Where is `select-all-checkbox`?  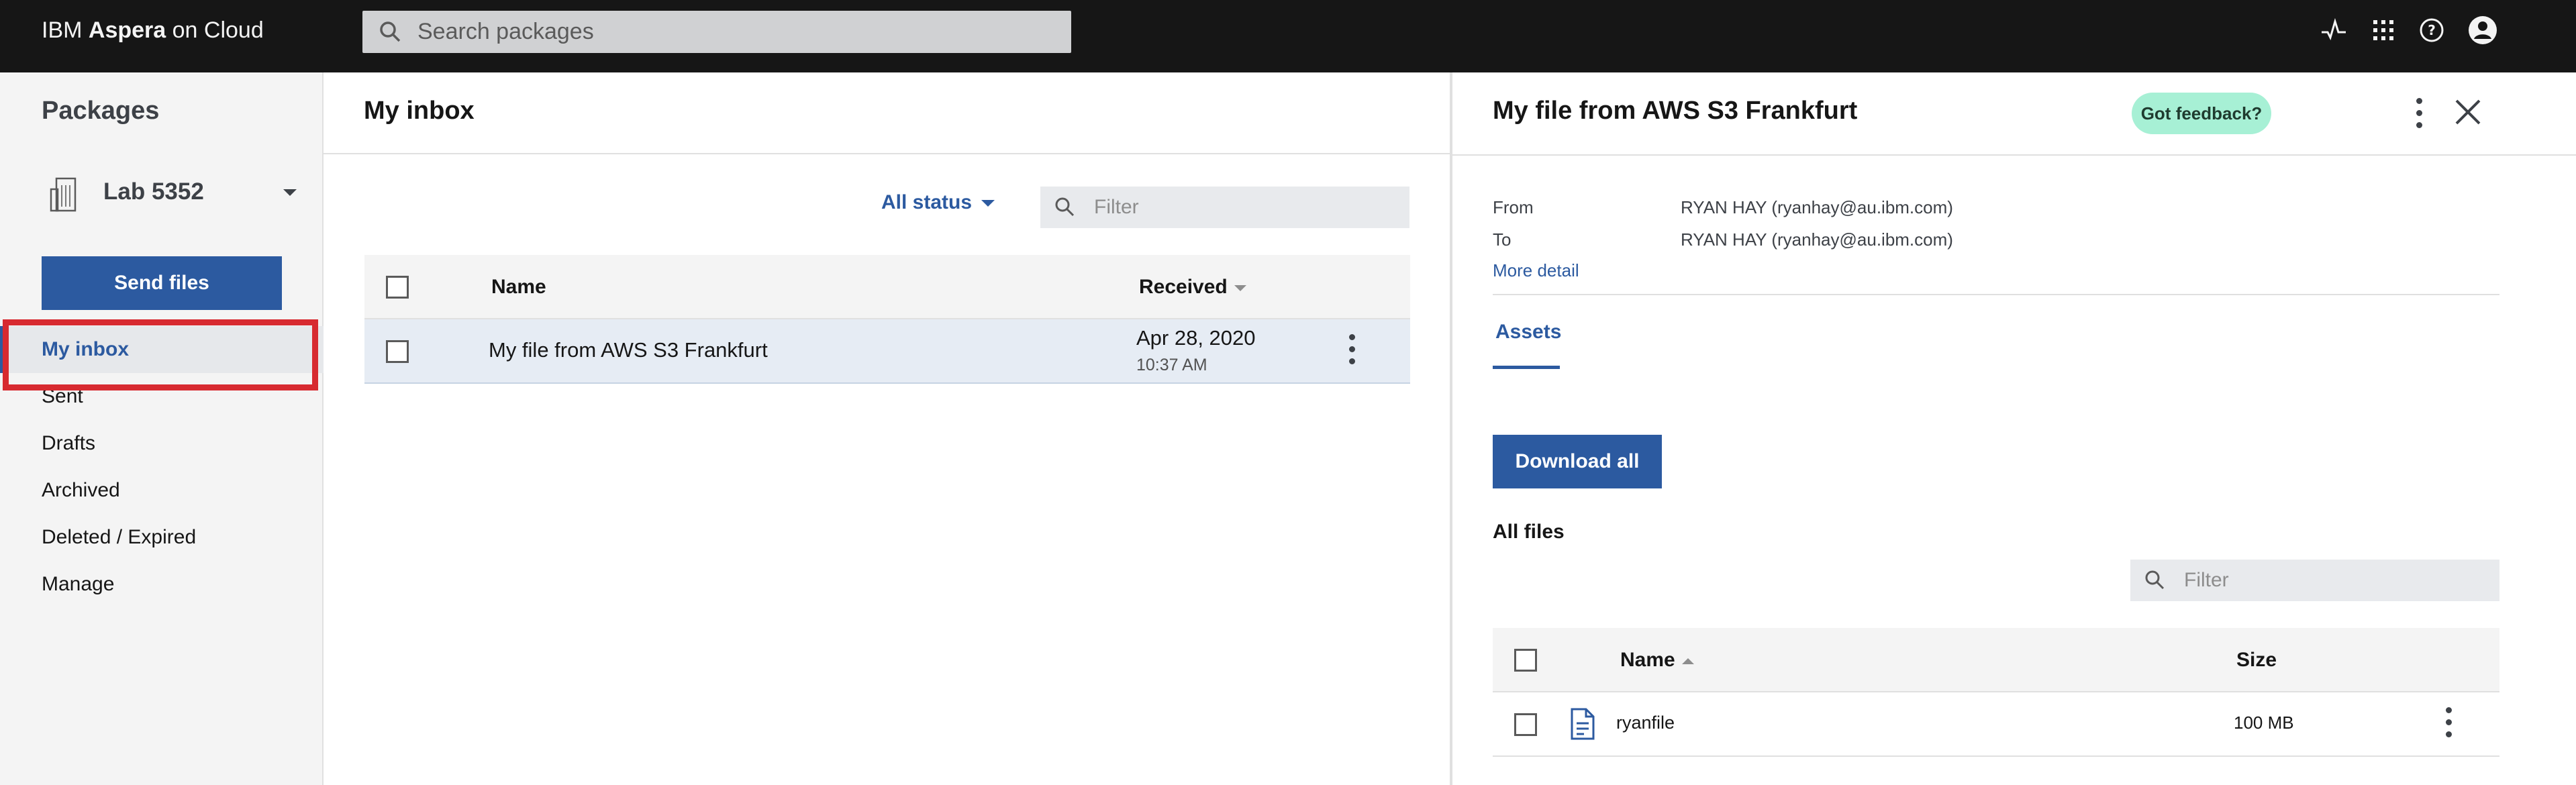 select-all-checkbox is located at coordinates (397, 287).